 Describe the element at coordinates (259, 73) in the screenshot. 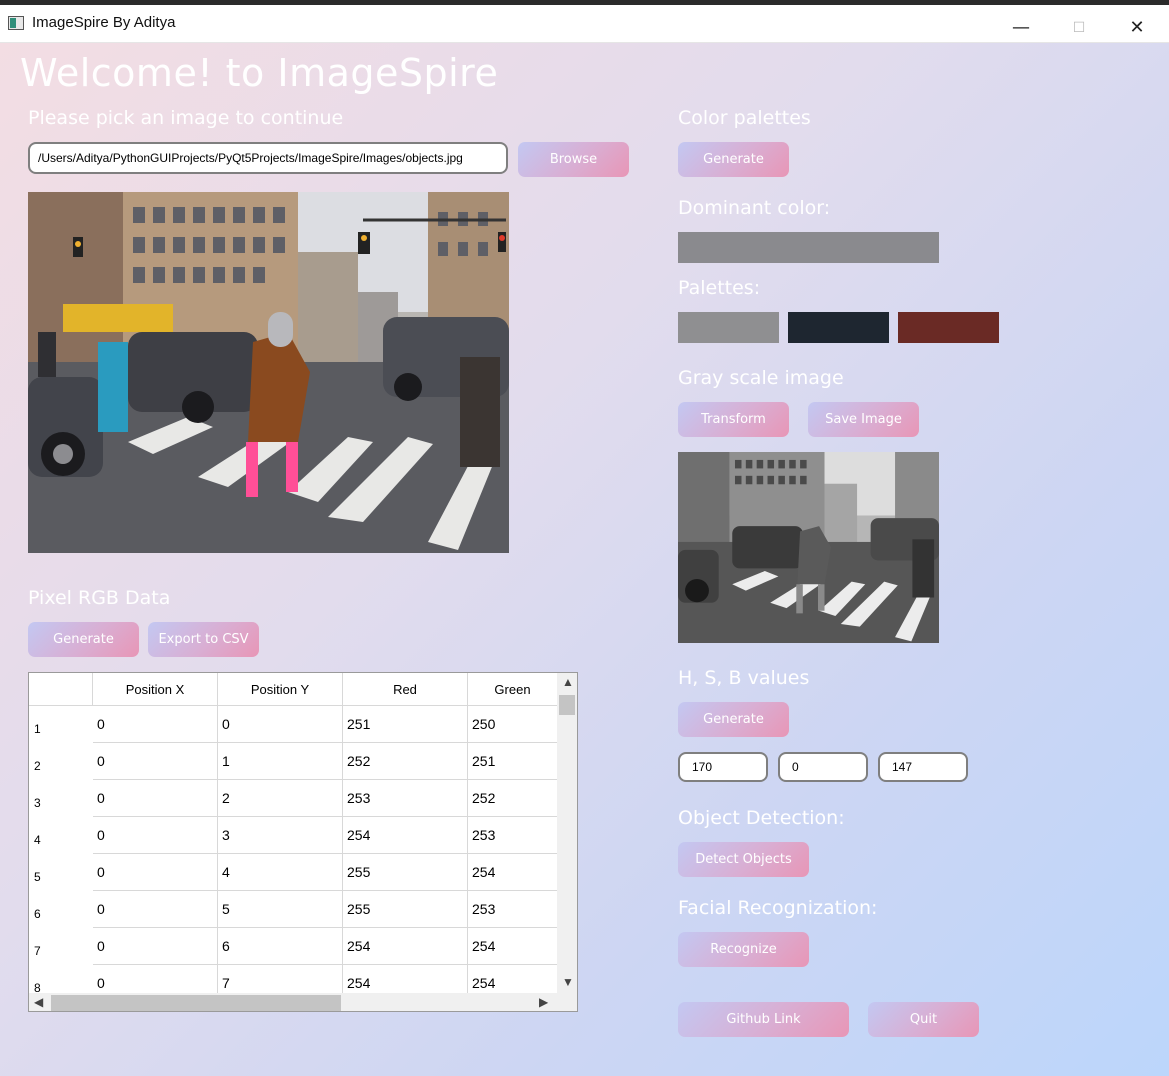

I see `welcome-title: Welcome! to ImageSpire` at that location.